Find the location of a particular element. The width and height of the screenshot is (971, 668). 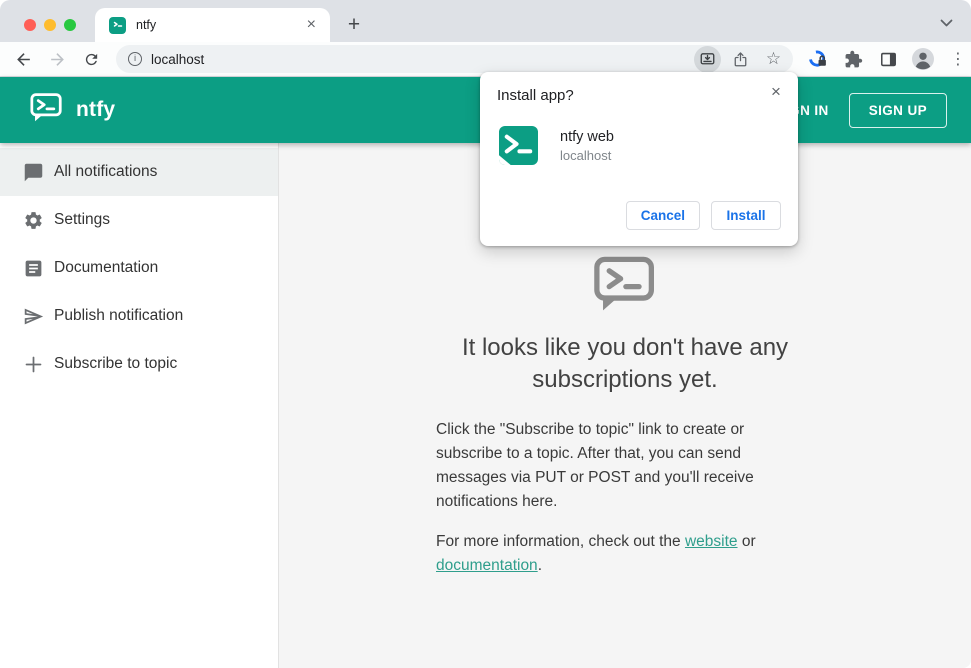

window-minimize-button is located at coordinates (50, 25).